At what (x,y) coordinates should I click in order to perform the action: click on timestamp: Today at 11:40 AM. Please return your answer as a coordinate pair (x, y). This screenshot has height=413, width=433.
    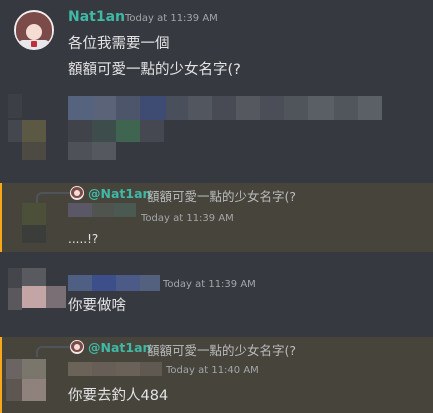
    Looking at the image, I should click on (212, 370).